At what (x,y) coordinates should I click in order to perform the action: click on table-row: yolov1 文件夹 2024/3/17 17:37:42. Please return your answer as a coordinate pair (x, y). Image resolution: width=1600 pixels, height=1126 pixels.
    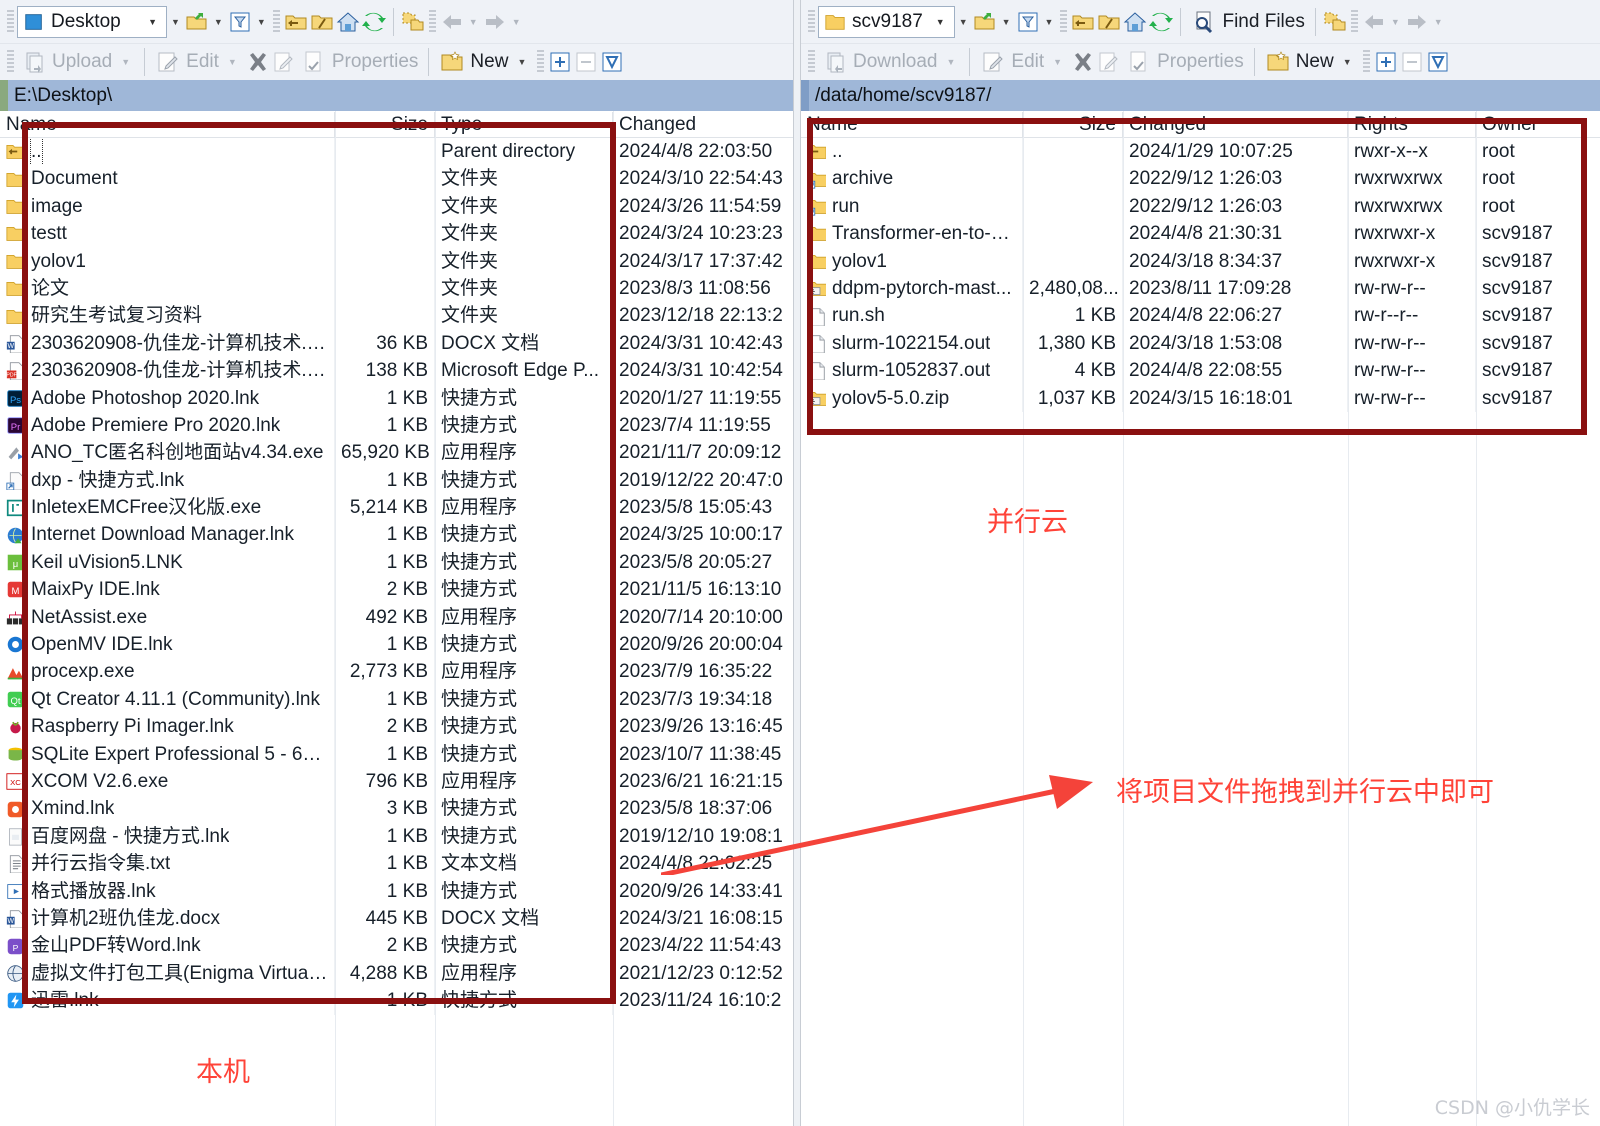
    Looking at the image, I should click on (396, 261).